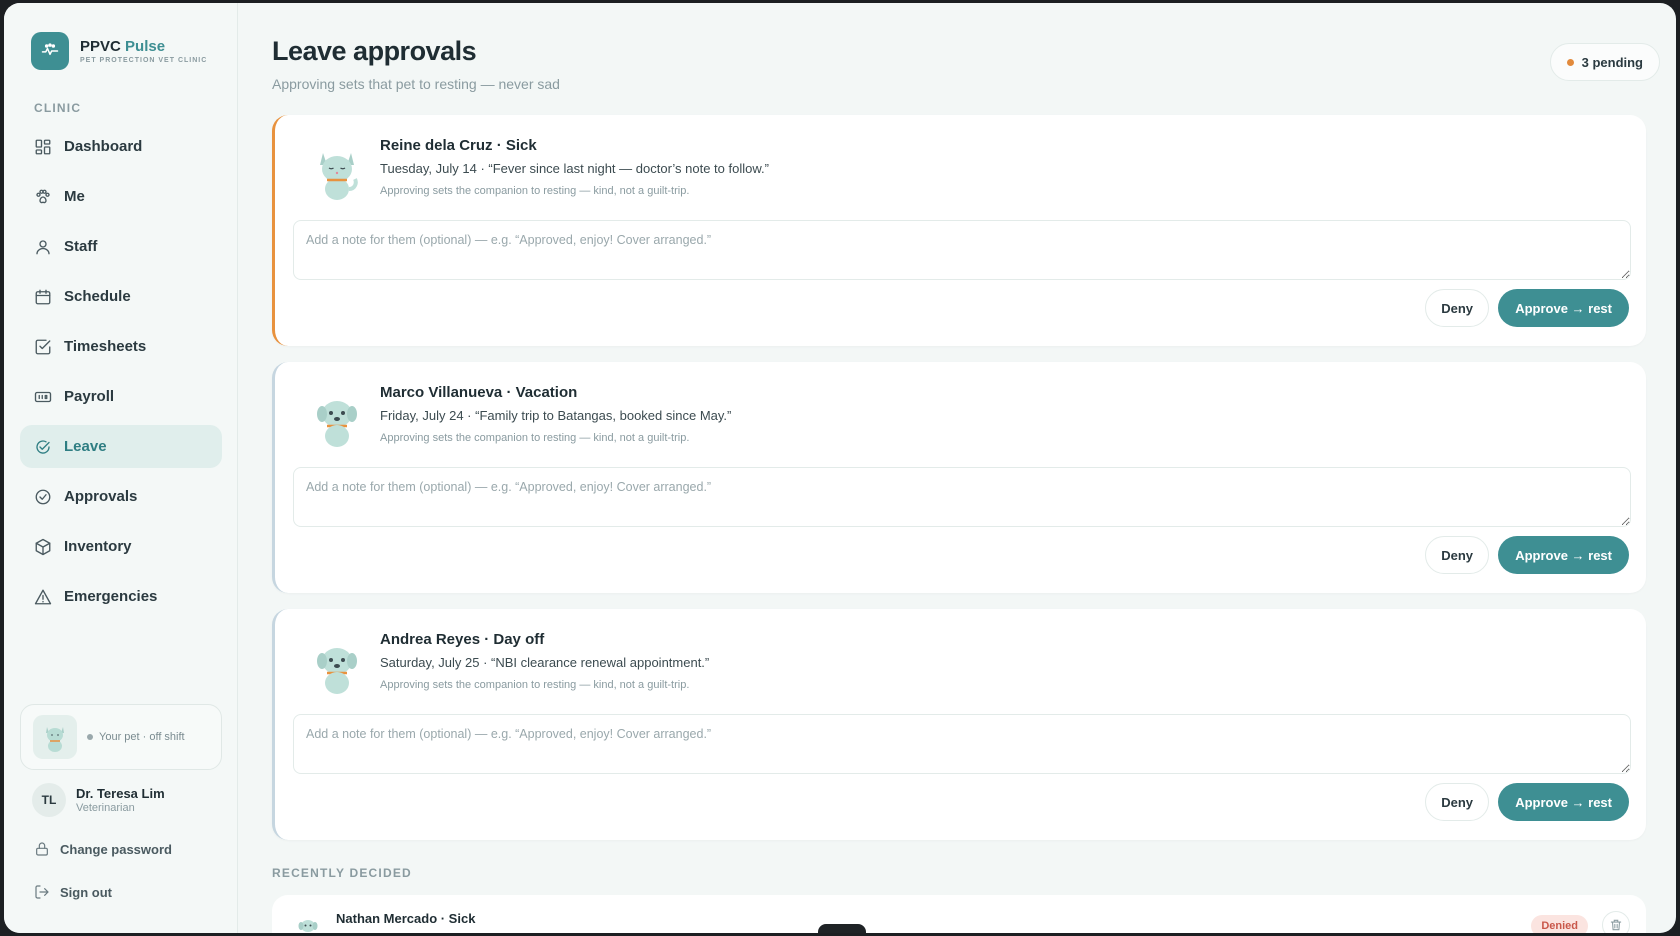  What do you see at coordinates (105, 808) in the screenshot?
I see `user-role: Veterinarian` at bounding box center [105, 808].